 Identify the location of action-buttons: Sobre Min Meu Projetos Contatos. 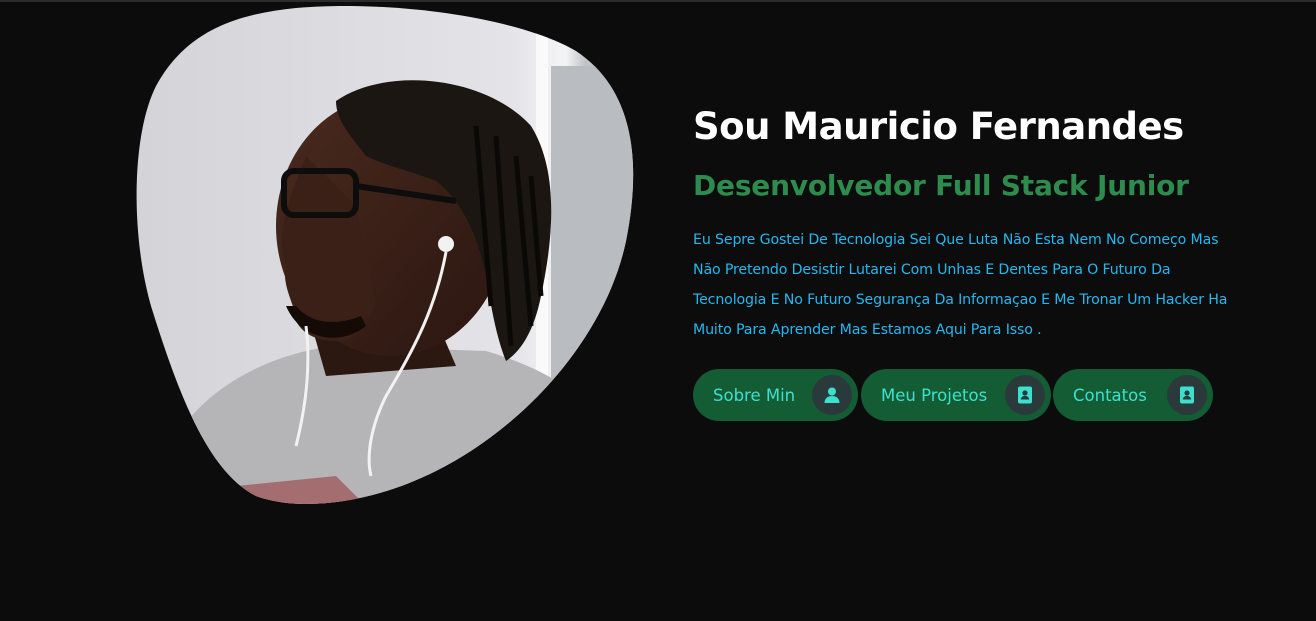
(1003, 395).